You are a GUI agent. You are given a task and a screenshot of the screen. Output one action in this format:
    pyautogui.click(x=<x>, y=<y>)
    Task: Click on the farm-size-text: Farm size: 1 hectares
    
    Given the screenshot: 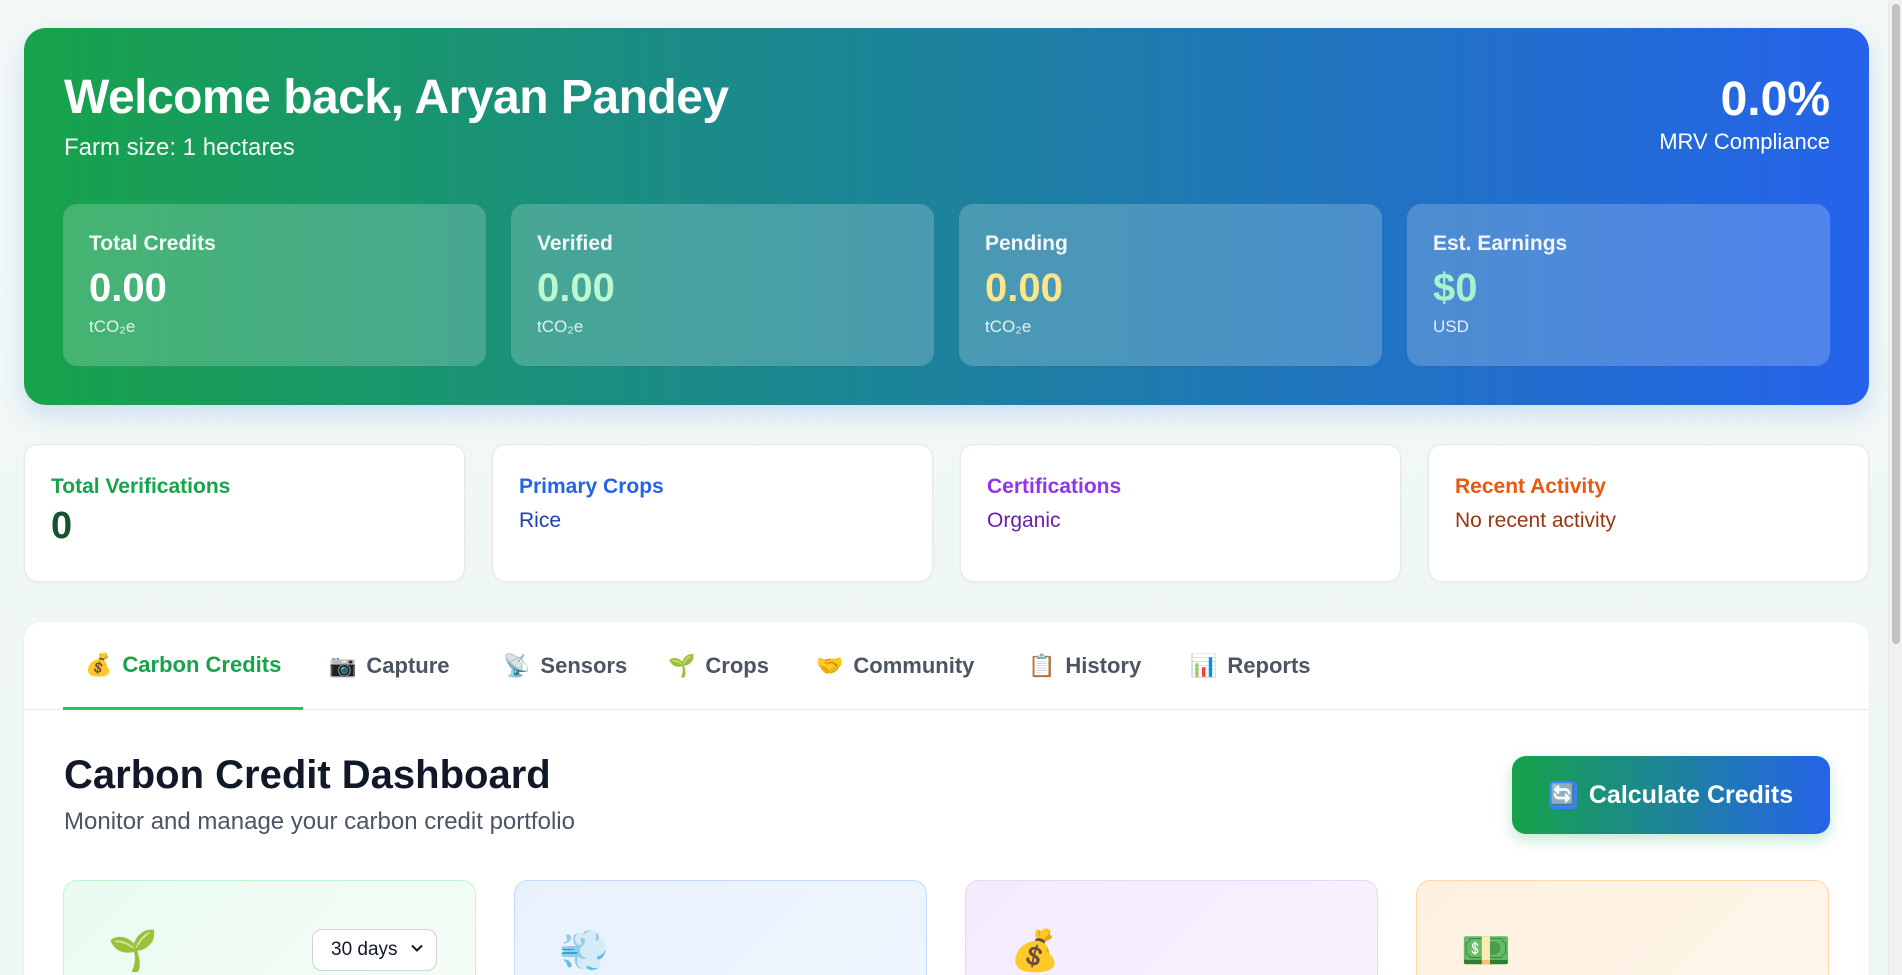 What is the action you would take?
    pyautogui.click(x=179, y=147)
    